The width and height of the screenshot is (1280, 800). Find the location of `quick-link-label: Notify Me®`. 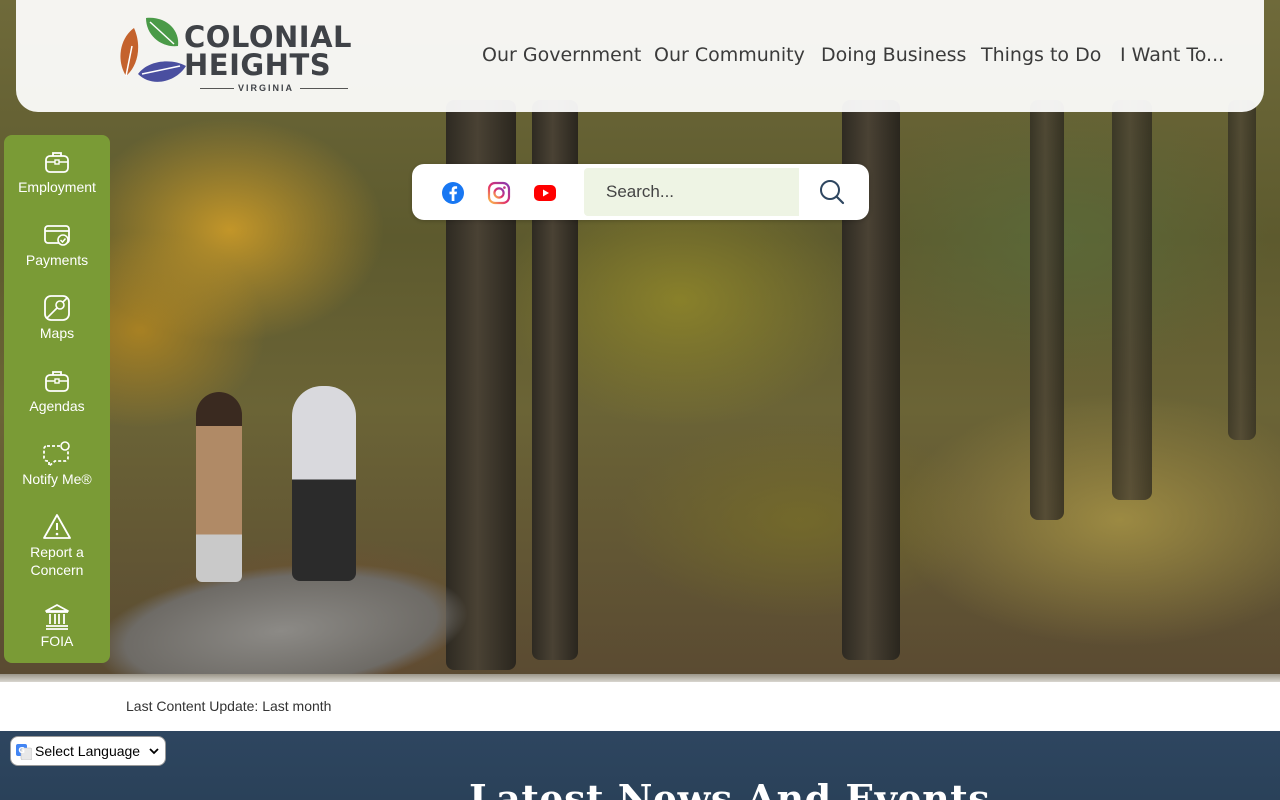

quick-link-label: Notify Me® is located at coordinates (57, 479).